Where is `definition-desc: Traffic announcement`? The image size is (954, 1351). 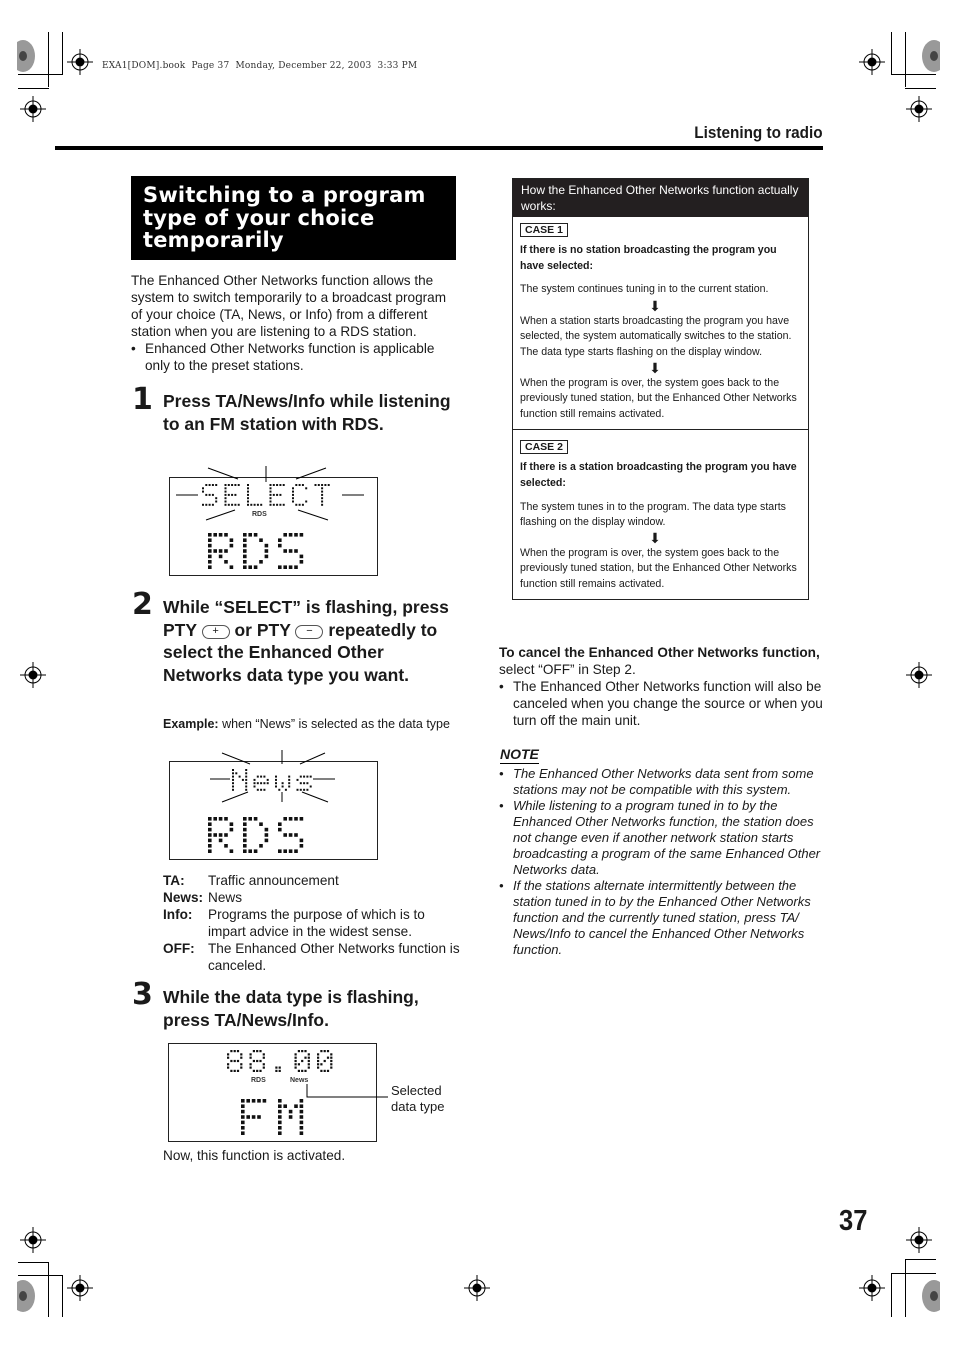
definition-desc: Traffic announcement is located at coordinates (273, 880).